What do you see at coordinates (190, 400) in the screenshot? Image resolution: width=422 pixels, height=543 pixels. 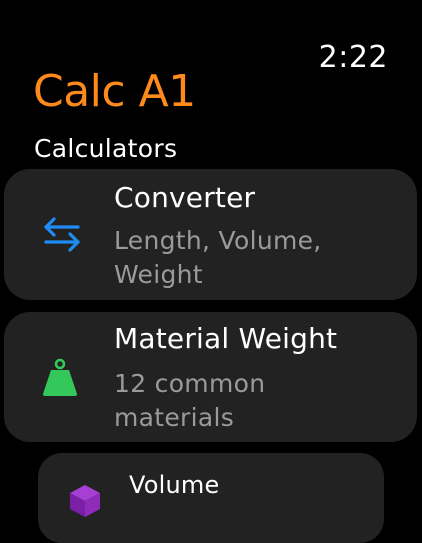 I see `material-weight-subtitle: 12 common materials` at bounding box center [190, 400].